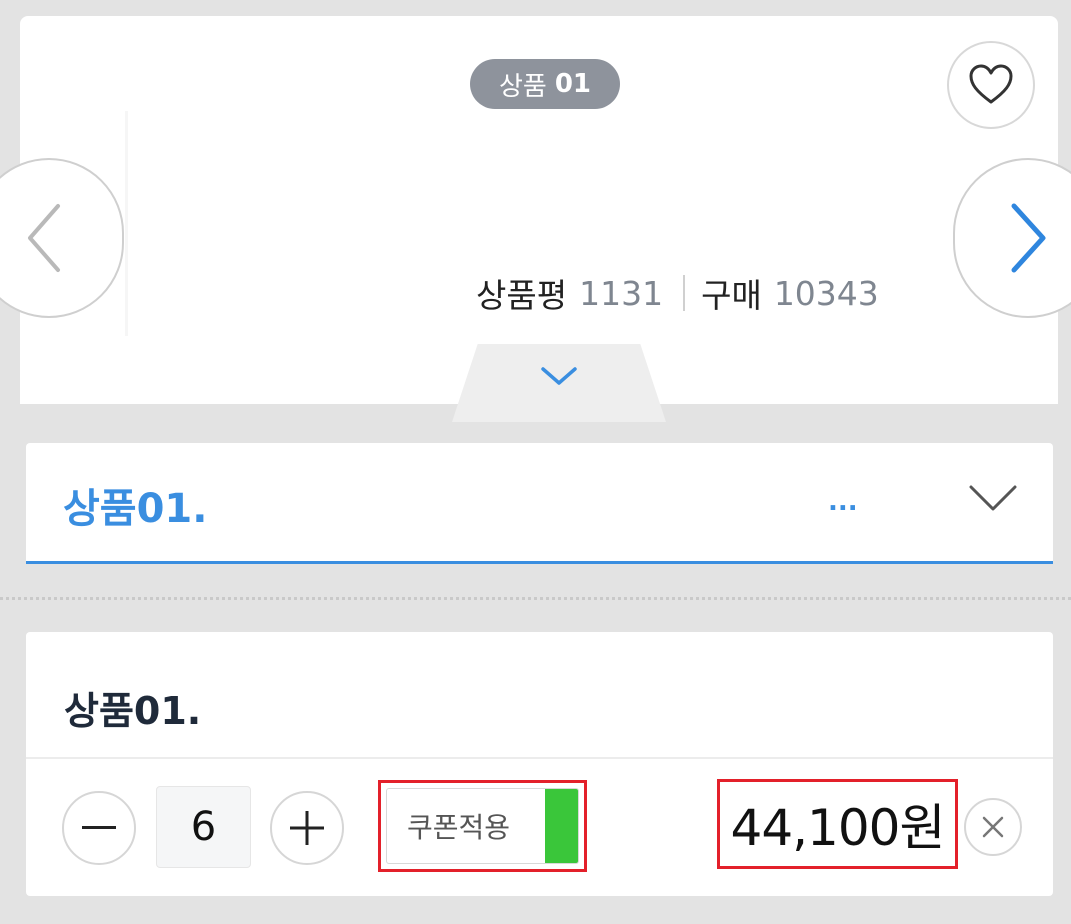  I want to click on option-selected-label: 상품01., so click(135, 509).